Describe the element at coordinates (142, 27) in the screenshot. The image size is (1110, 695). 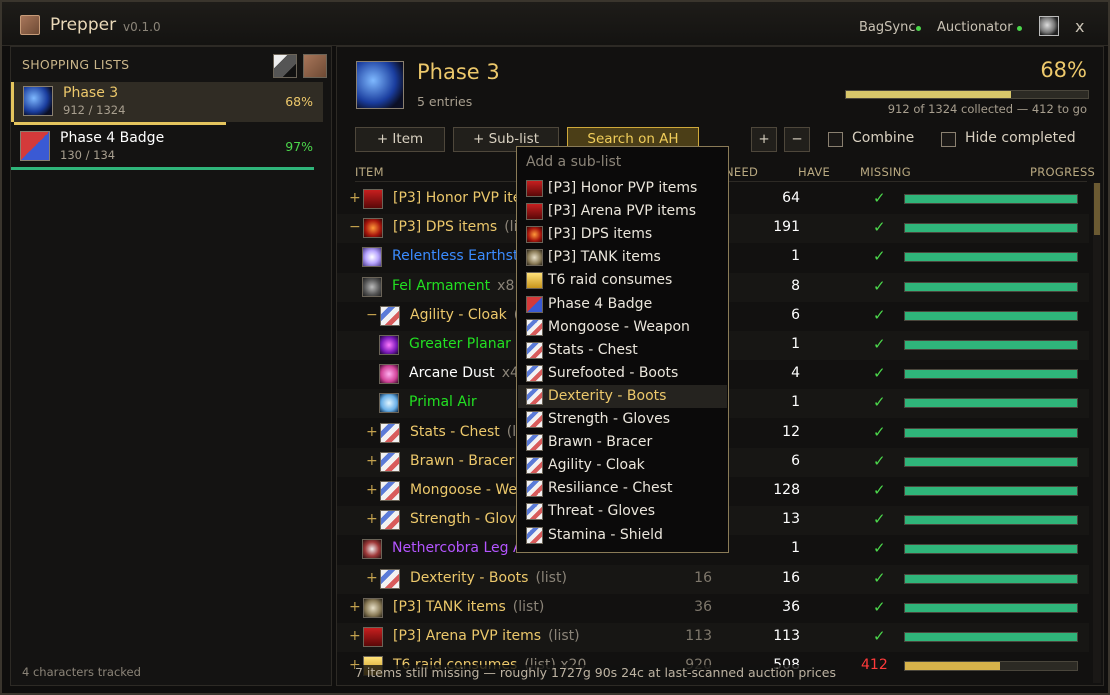
I see `app-version: v0.1.0` at that location.